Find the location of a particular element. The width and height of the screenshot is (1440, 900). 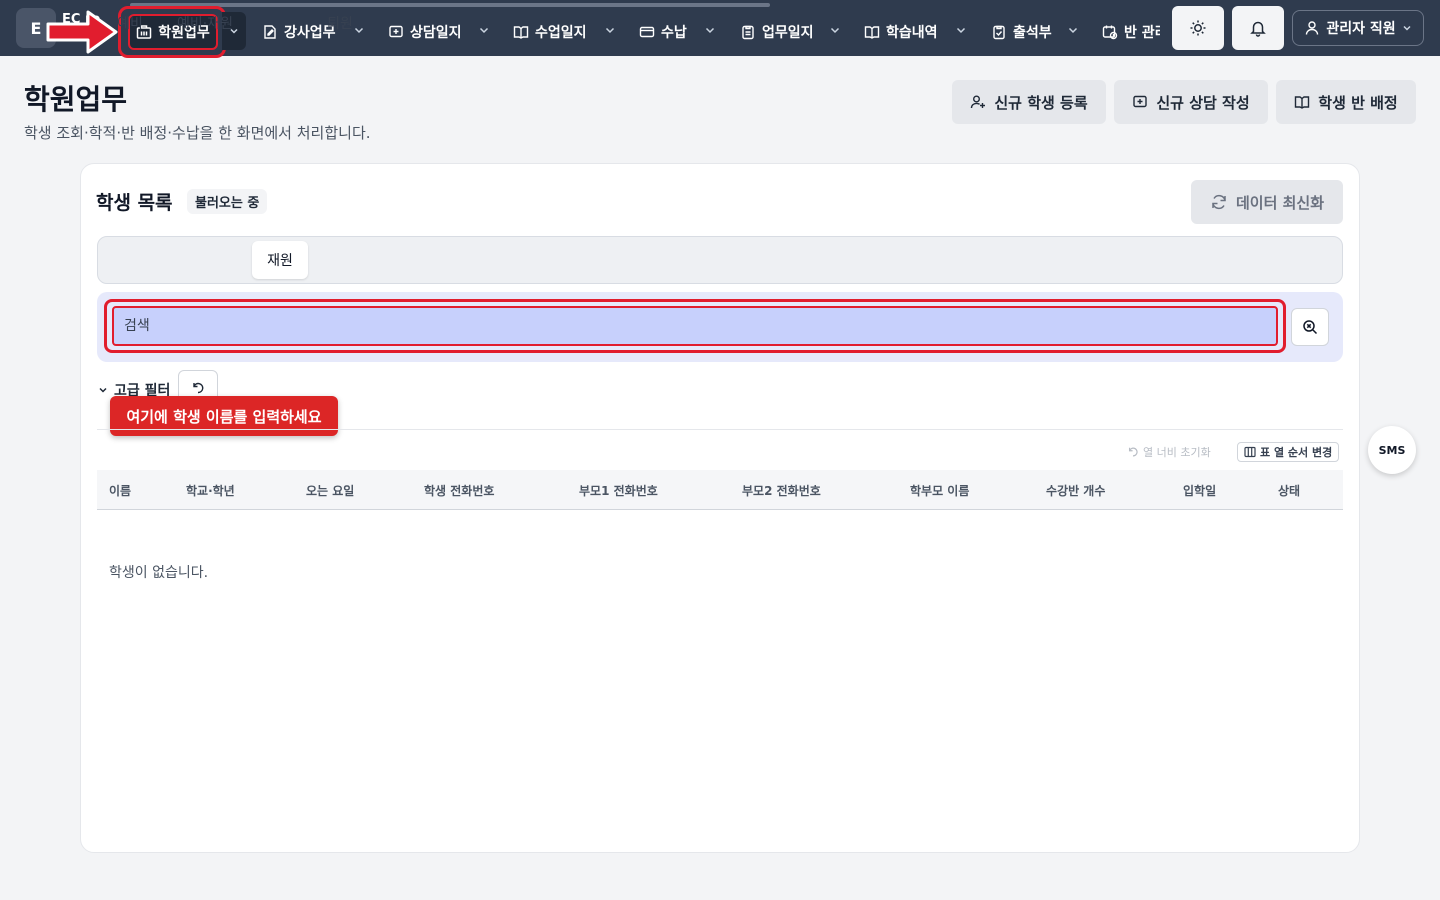

nav-item-learning-history: 학습내역 is located at coordinates (901, 32).